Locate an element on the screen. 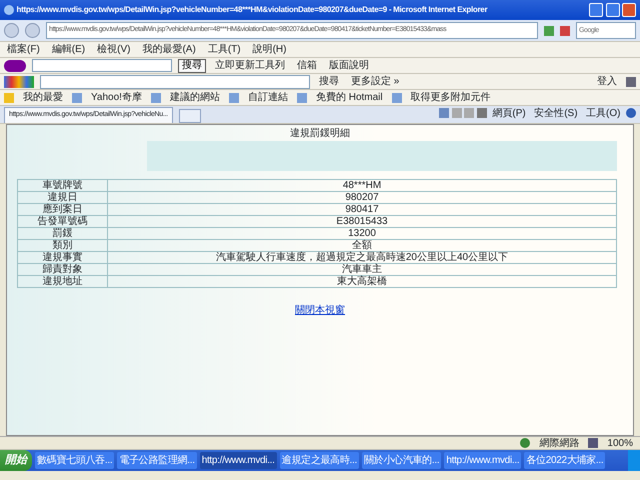  field-label: 罰鍰 is located at coordinates (63, 234).